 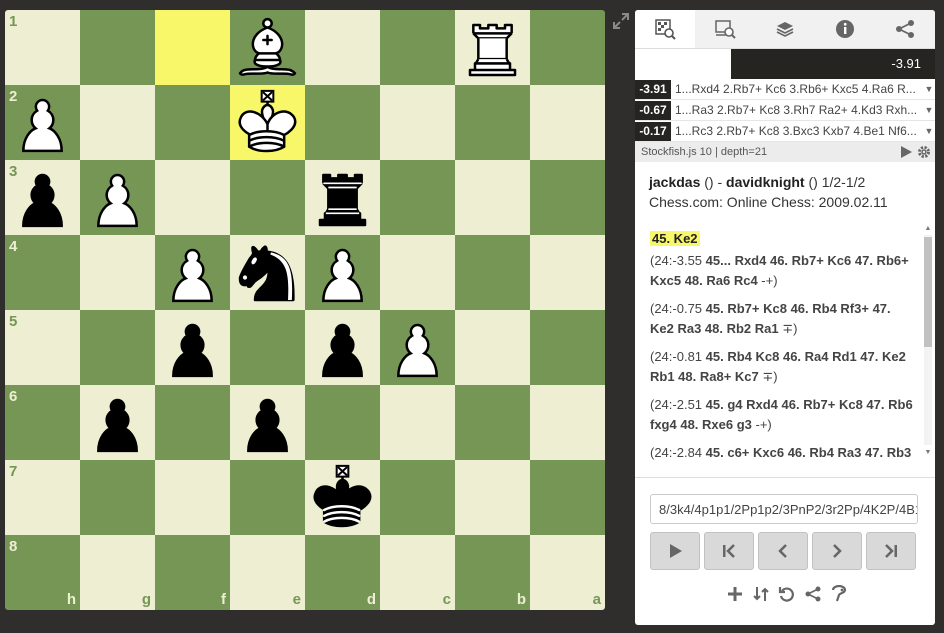 I want to click on gear-icon, so click(x=924, y=152).